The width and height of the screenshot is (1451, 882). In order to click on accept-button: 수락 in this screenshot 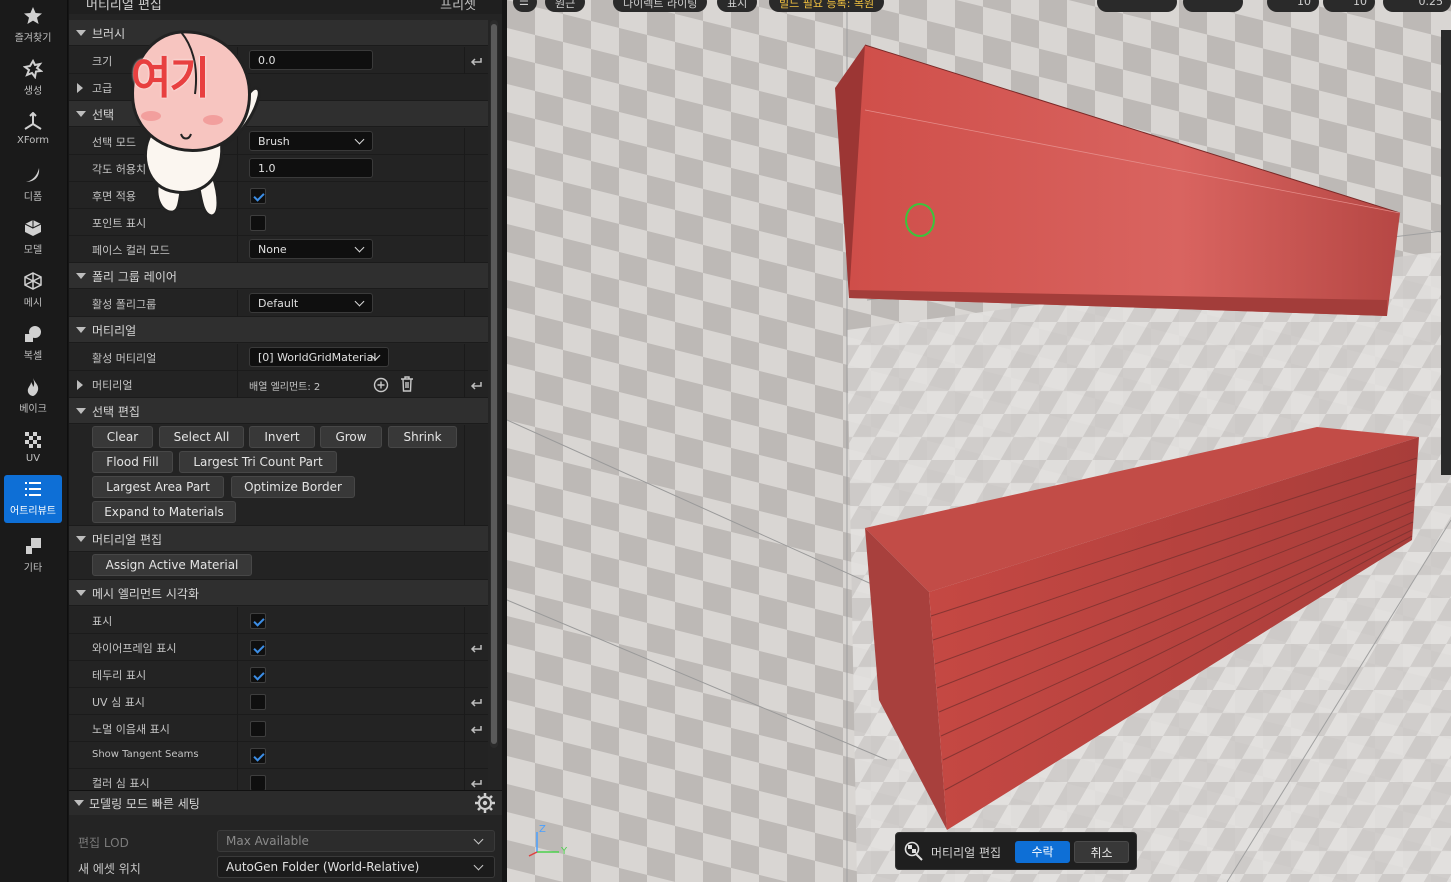, I will do `click(1042, 852)`.